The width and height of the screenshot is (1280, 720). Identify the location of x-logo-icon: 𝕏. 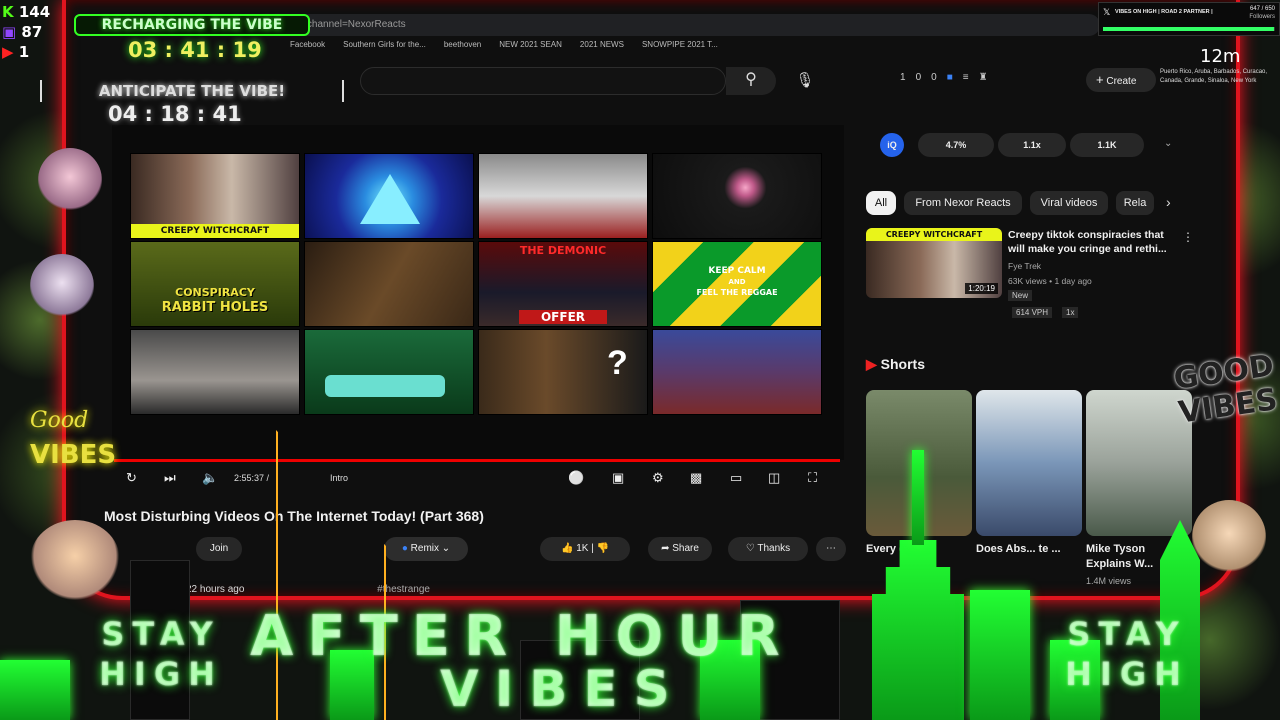
(1107, 12).